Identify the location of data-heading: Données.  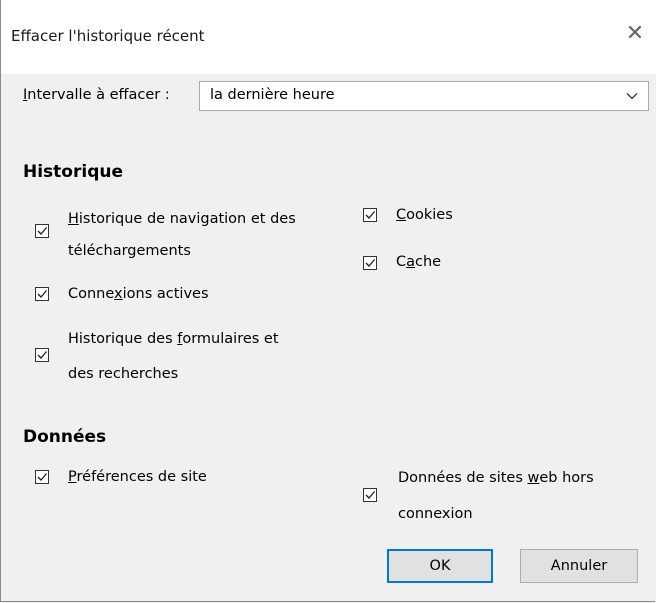
(65, 437).